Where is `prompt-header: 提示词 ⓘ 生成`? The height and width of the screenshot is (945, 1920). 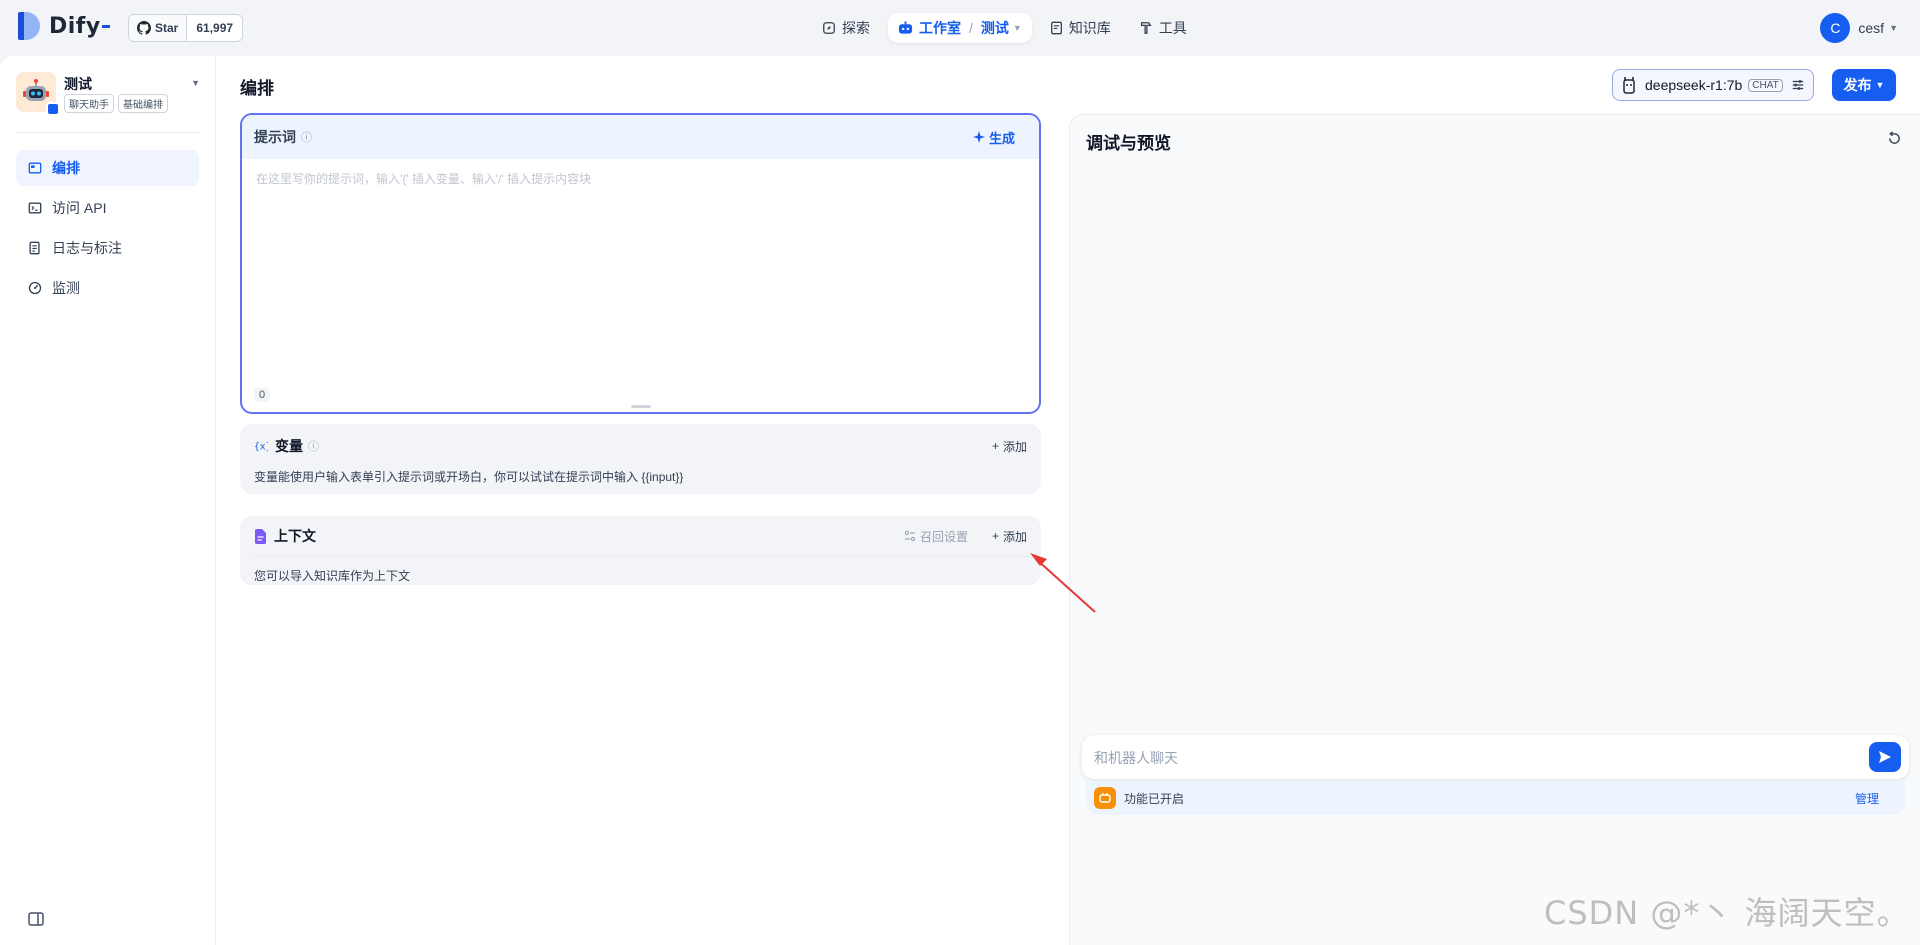
prompt-header: 提示词 ⓘ 生成 is located at coordinates (640, 137).